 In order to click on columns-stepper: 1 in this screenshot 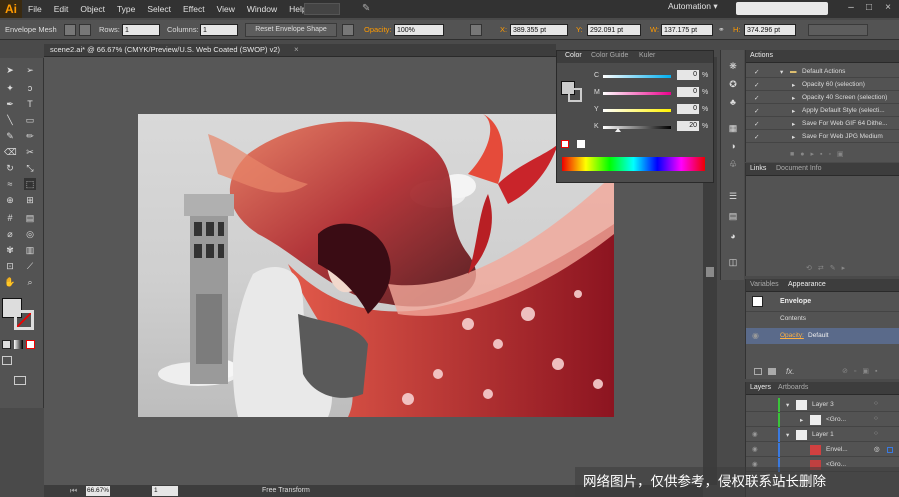, I will do `click(219, 30)`.